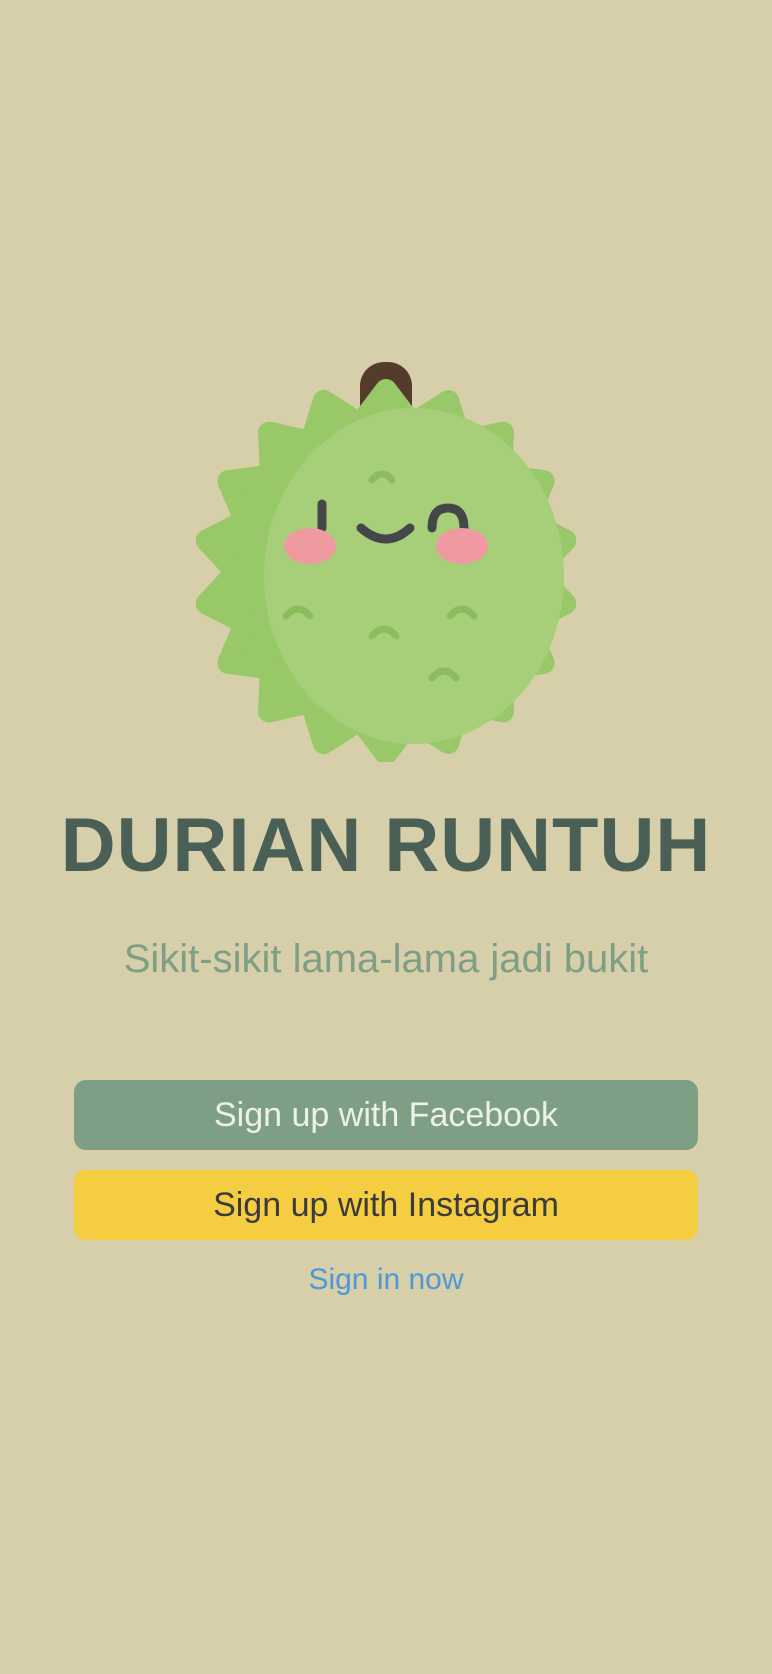  What do you see at coordinates (386, 1205) in the screenshot?
I see `instagram-signup-button: Sign up with Instagram` at bounding box center [386, 1205].